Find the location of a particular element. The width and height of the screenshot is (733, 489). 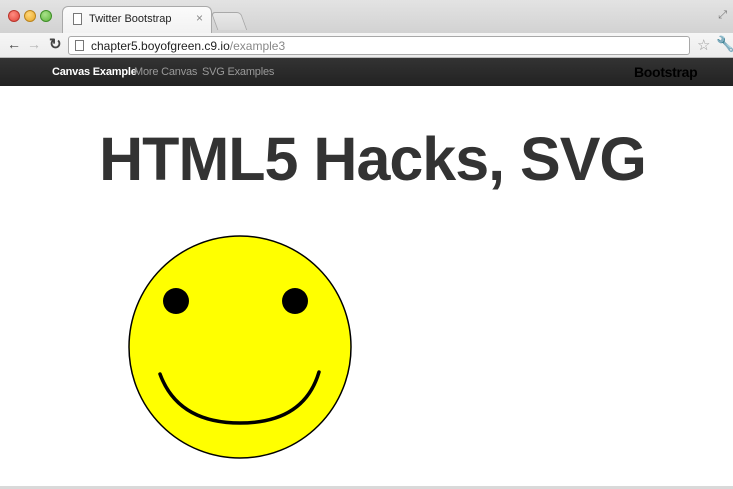

browser-titlebar: Twitter Bootstrap × ⤢ is located at coordinates (366, 16).